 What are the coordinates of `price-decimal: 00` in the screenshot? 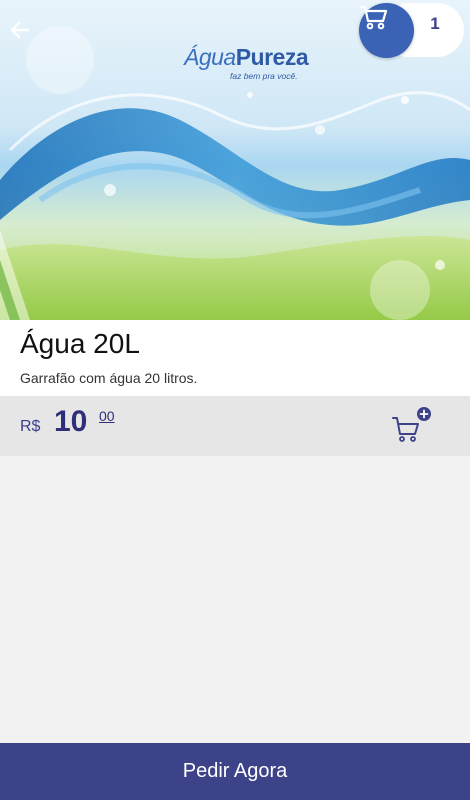 It's located at (107, 416).